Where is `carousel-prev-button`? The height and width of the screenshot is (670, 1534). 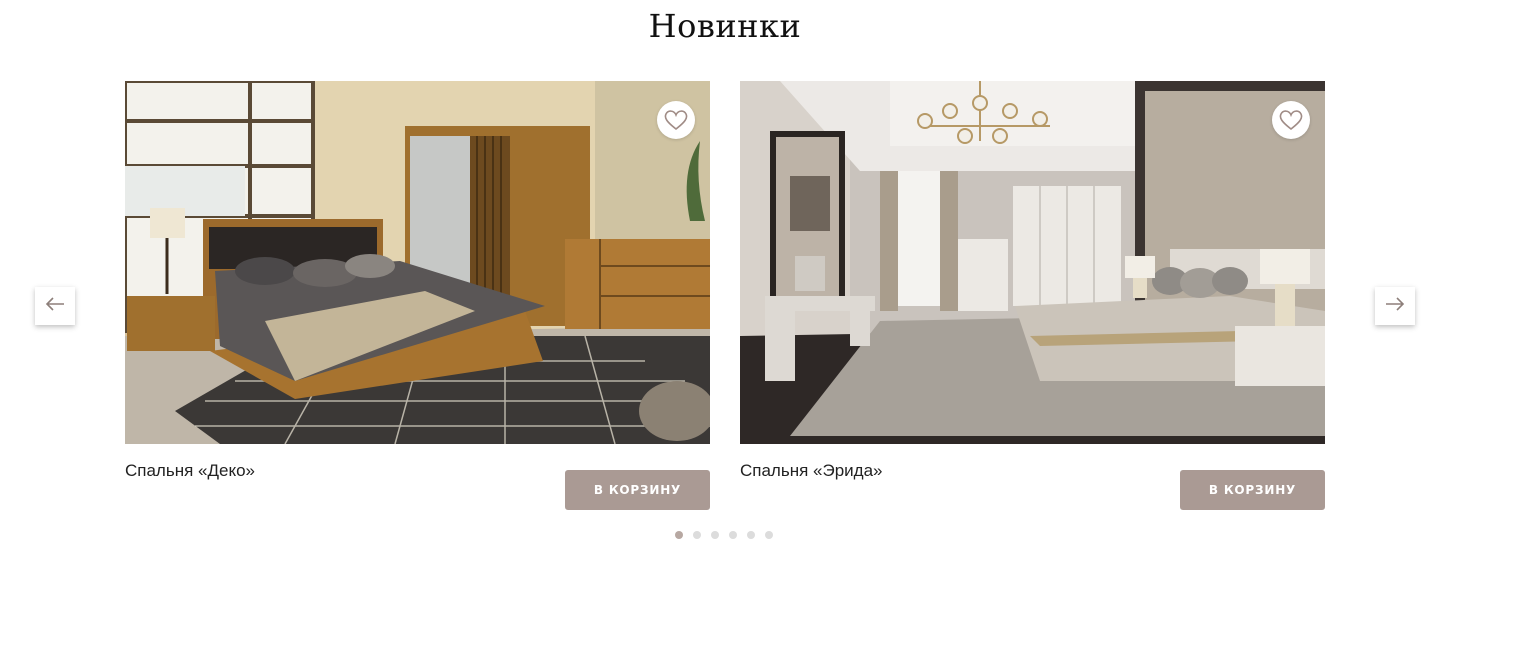
carousel-prev-button is located at coordinates (55, 306).